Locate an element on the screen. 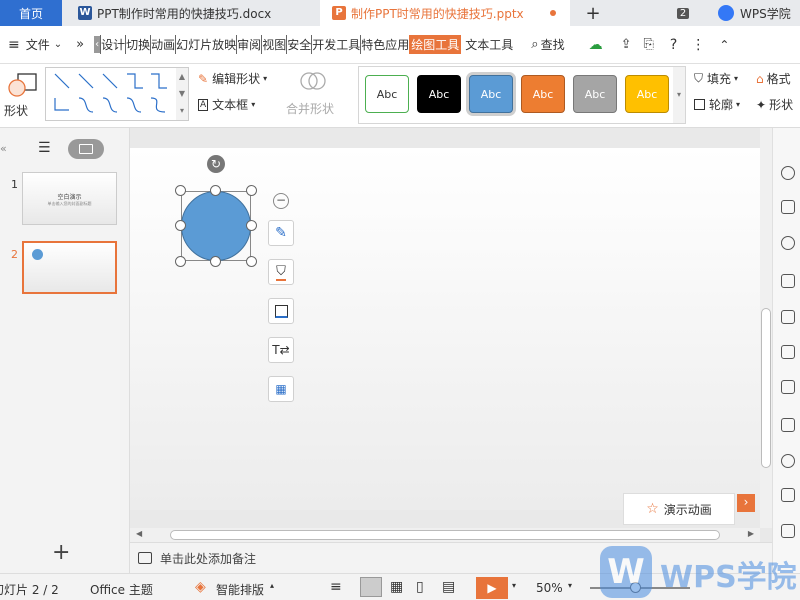 This screenshot has height=600, width=800. speaker-icon is located at coordinates (788, 531).